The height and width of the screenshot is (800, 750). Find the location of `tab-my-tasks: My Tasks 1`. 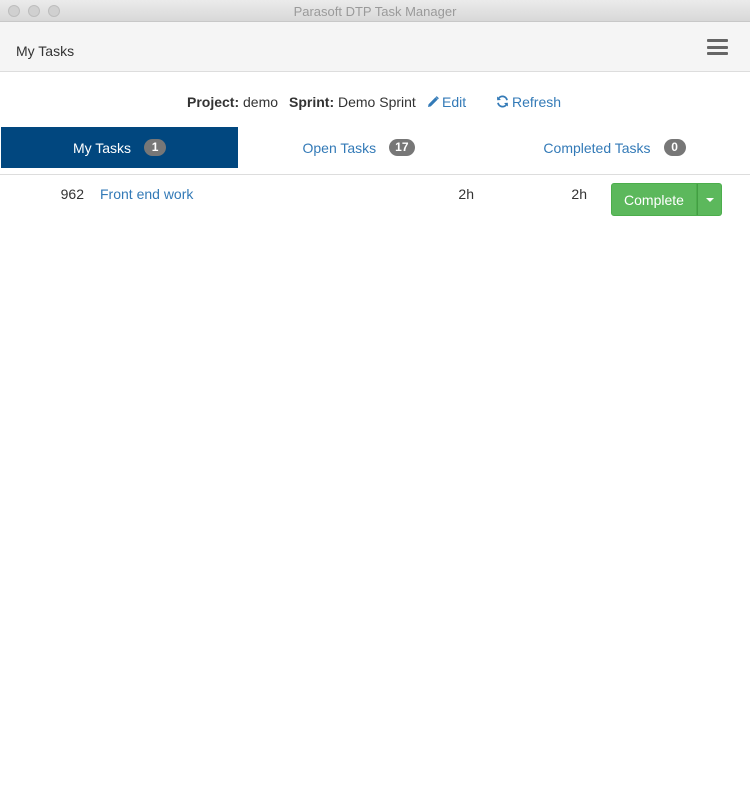

tab-my-tasks: My Tasks 1 is located at coordinates (119, 147).